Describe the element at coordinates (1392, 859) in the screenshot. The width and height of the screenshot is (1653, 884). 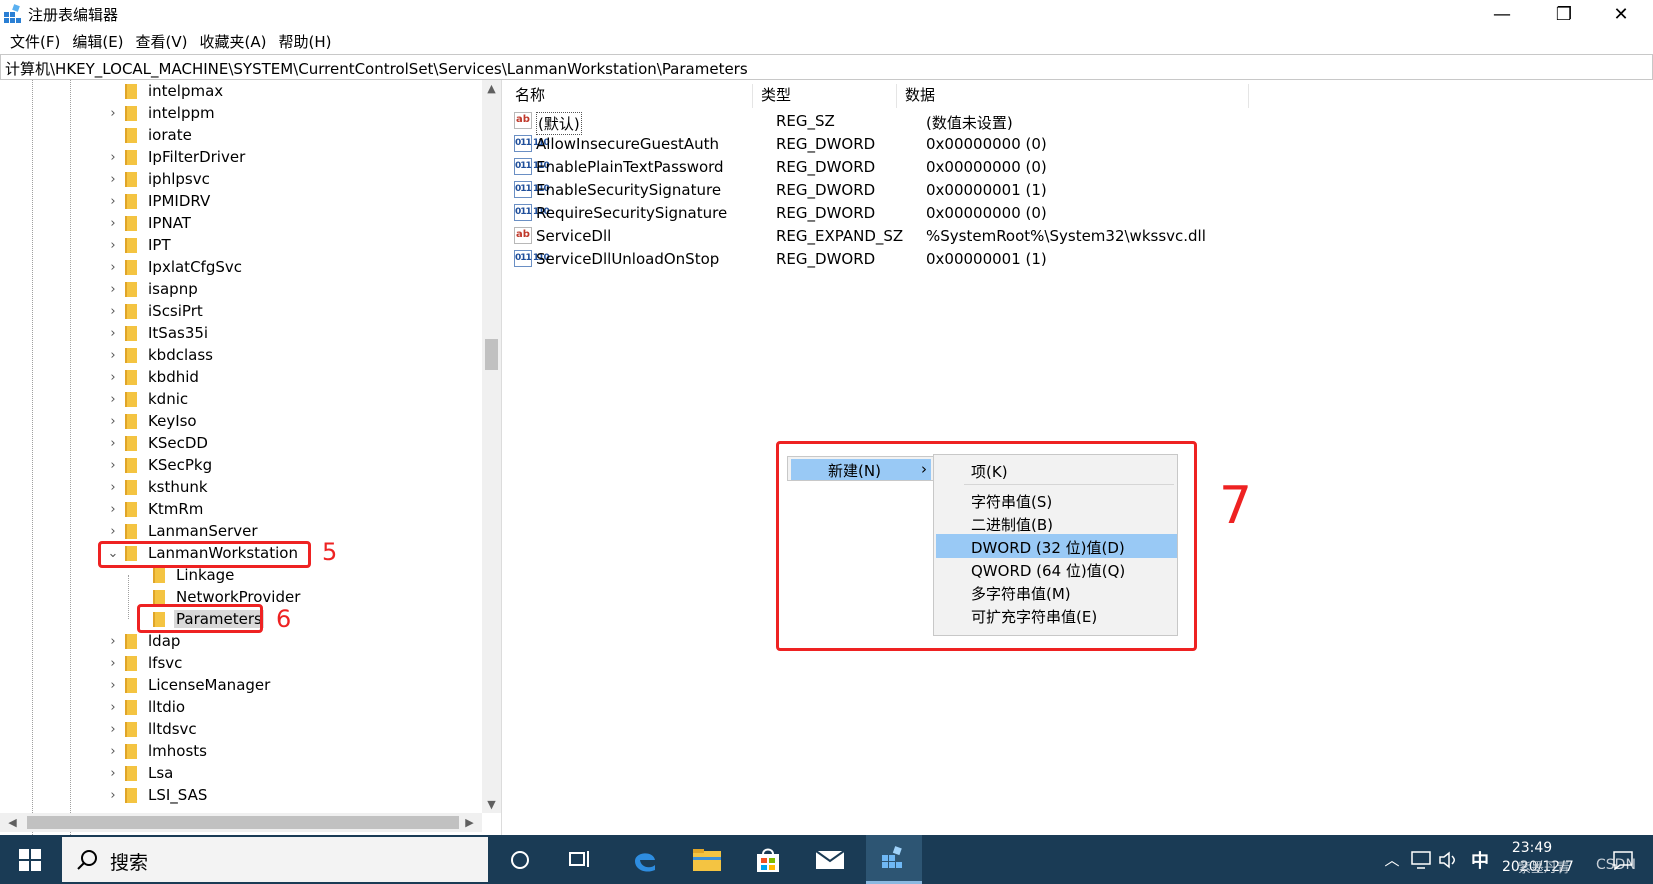
I see `show-hidden-icons-button: ︿` at that location.